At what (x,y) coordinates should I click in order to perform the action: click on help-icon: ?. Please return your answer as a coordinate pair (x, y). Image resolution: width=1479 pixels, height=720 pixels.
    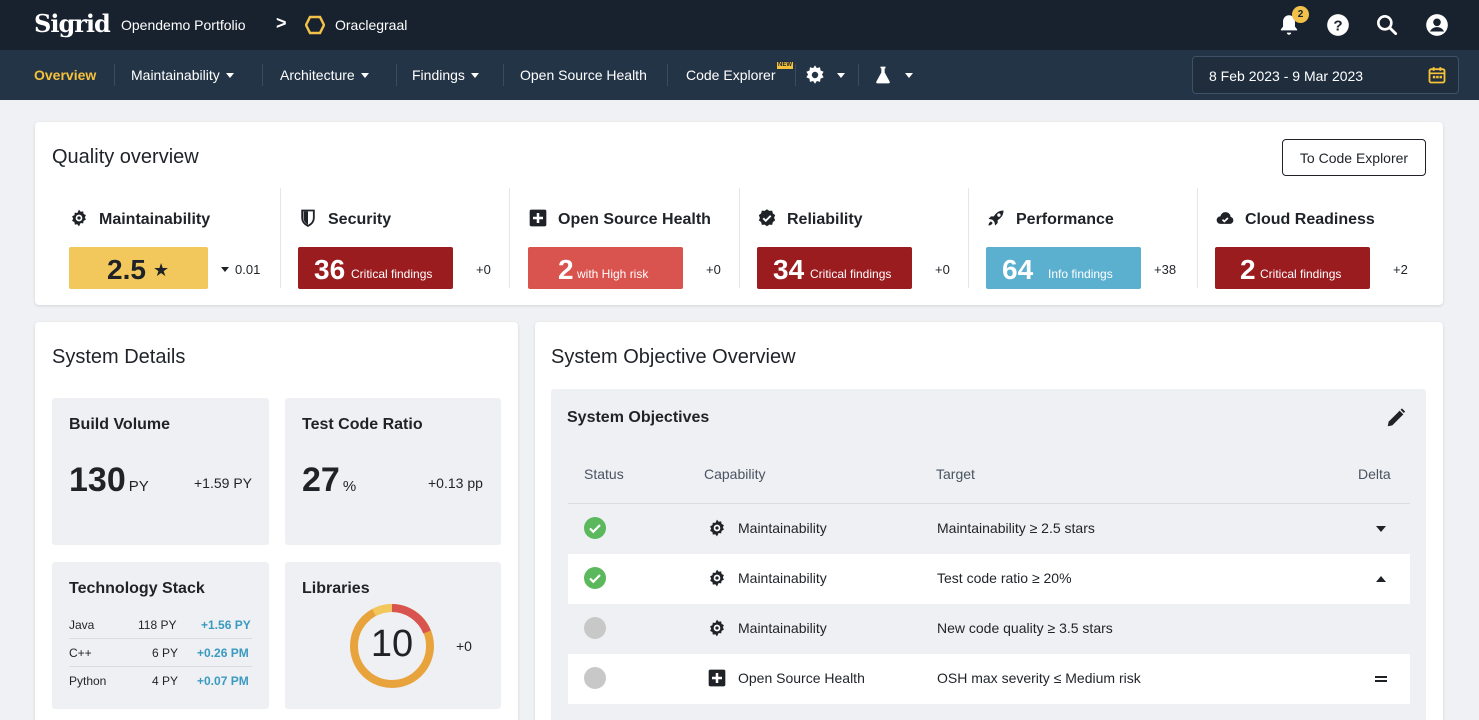
    Looking at the image, I should click on (1338, 25).